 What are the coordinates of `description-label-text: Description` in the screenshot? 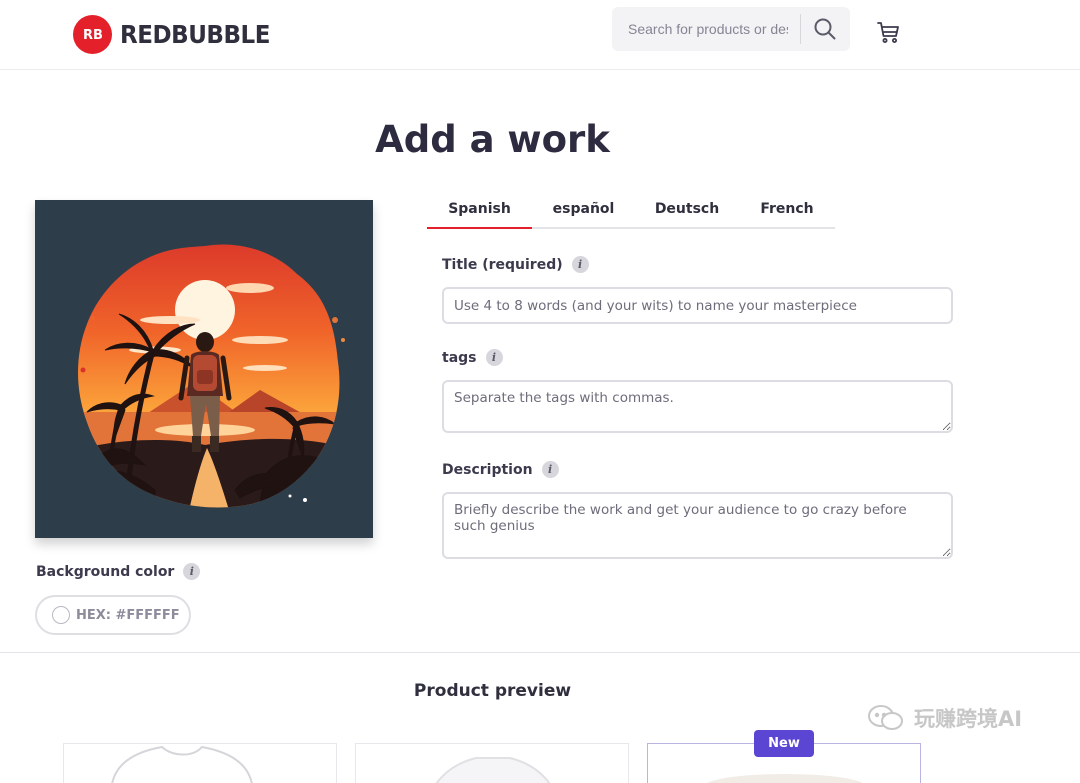 It's located at (487, 469).